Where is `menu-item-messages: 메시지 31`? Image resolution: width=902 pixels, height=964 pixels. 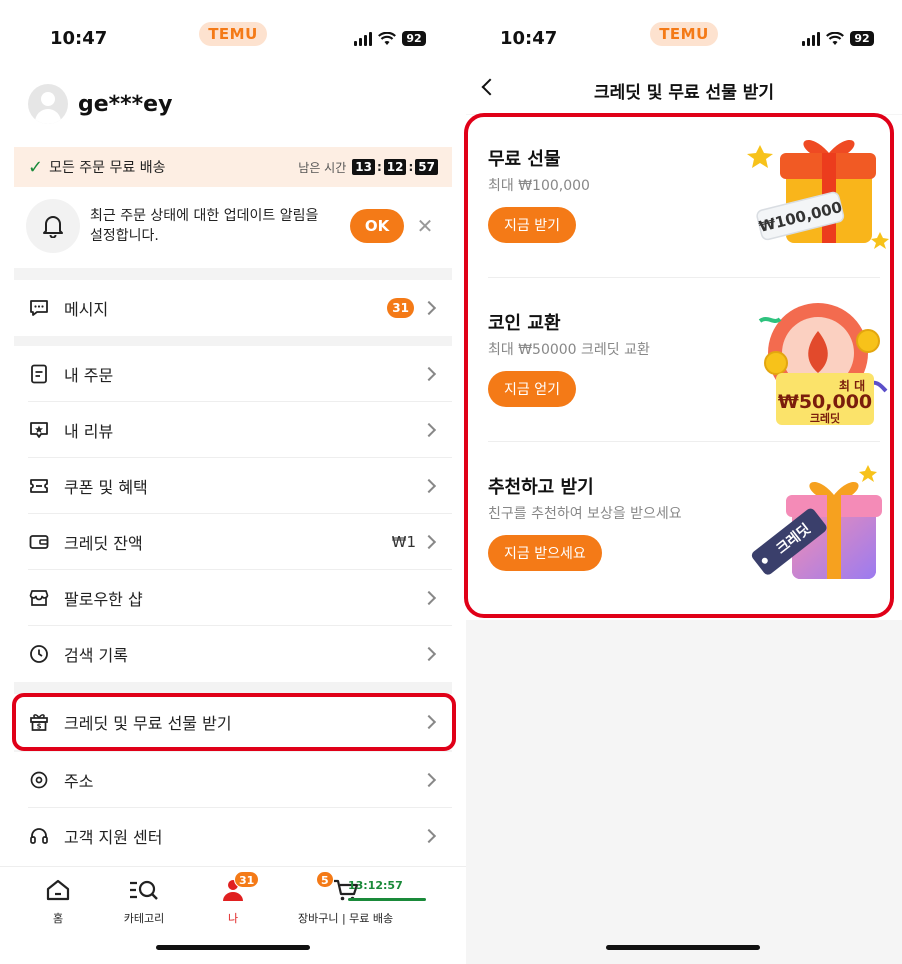
menu-item-messages: 메시지 31 is located at coordinates (233, 308).